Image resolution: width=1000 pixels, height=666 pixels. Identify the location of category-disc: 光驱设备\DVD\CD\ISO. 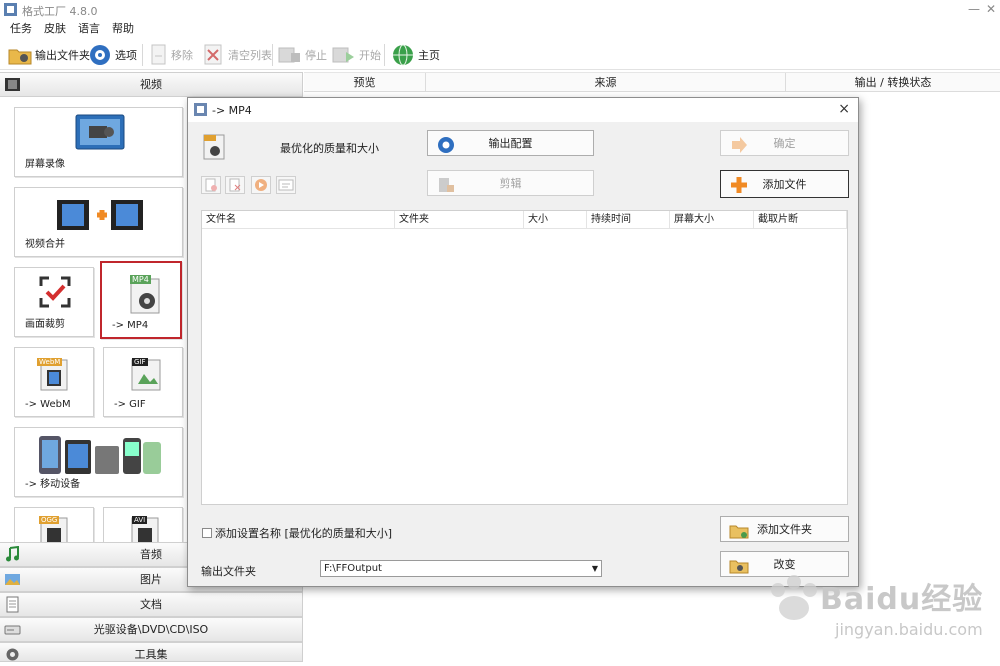
(151, 629).